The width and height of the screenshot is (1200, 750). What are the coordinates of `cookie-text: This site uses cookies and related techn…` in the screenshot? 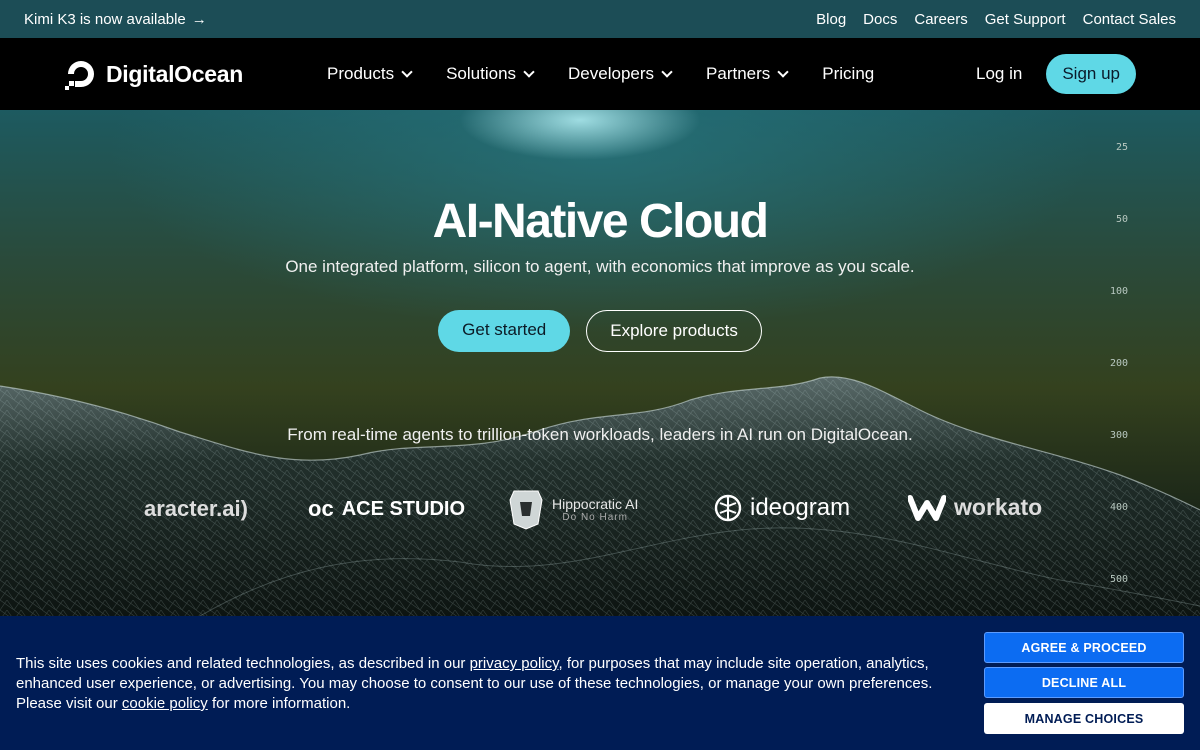 It's located at (476, 684).